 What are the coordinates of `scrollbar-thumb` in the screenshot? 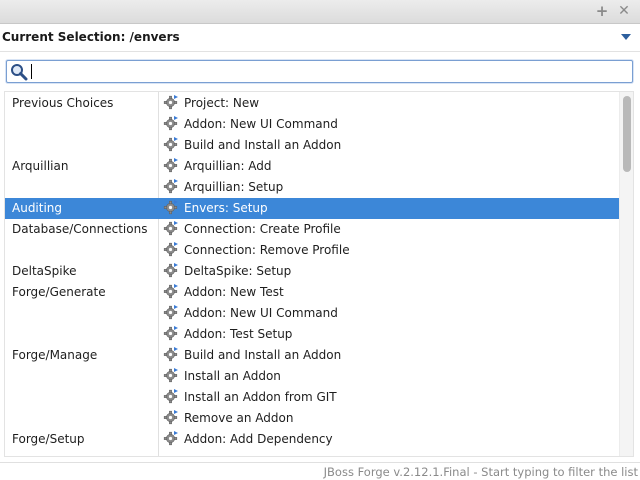 It's located at (627, 134).